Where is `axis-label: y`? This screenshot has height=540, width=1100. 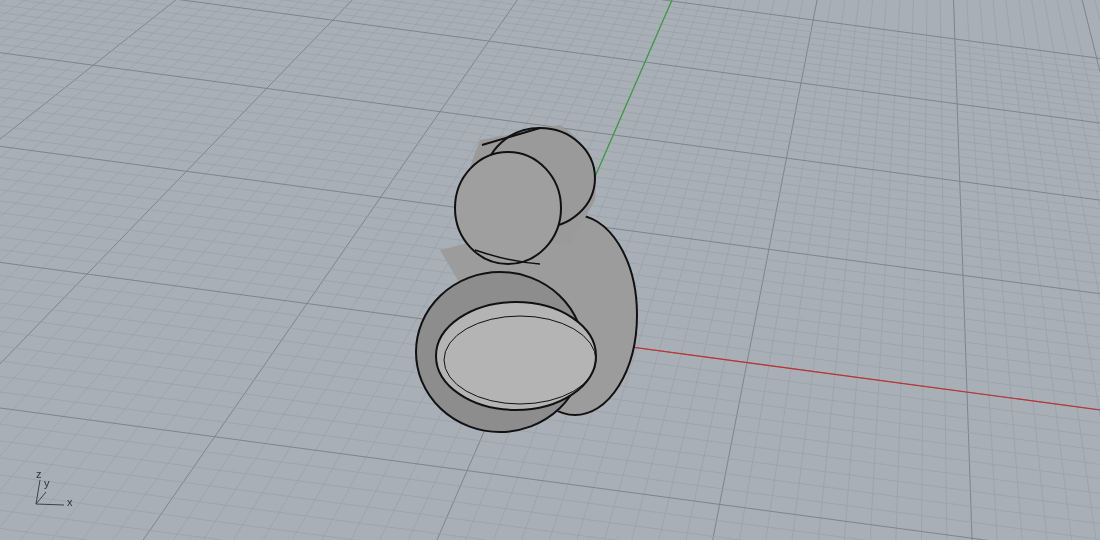
axis-label: y is located at coordinates (47, 483).